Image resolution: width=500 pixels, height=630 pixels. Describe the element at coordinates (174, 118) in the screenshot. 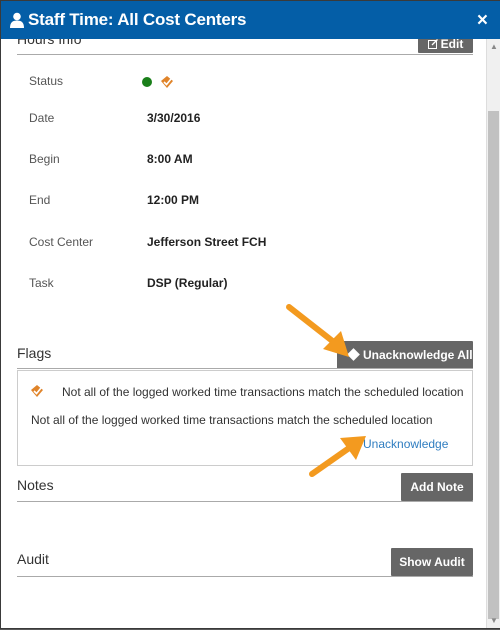

I see `date-value: 3/30/2016` at that location.